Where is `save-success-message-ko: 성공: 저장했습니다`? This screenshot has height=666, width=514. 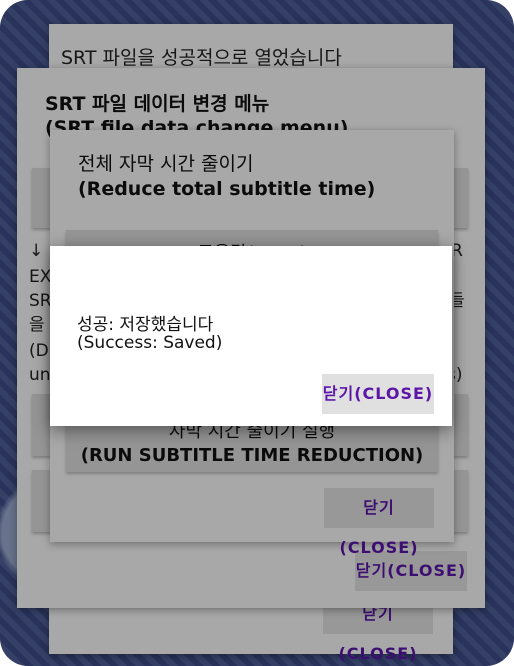
save-success-message-ko: 성공: 저장했습니다 is located at coordinates (145, 325).